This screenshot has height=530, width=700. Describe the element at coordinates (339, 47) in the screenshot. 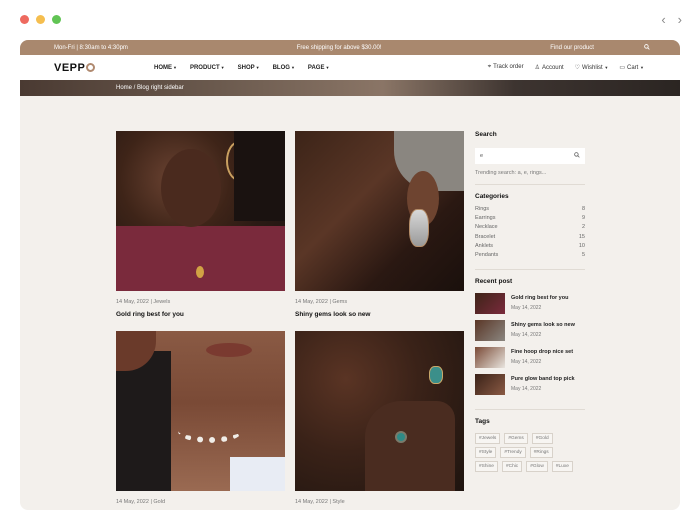

I see `shipping-promo: Free shipping for above $30.00!` at that location.